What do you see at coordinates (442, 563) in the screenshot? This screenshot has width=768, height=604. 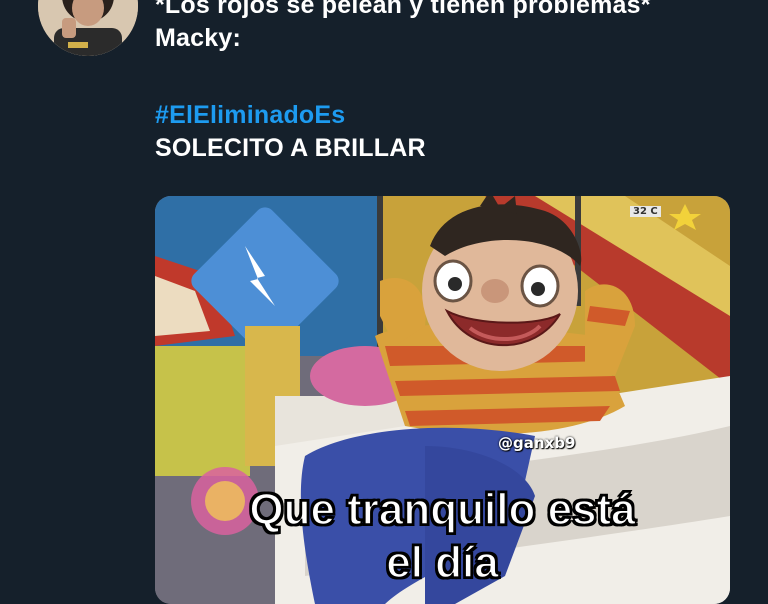 I see `meme-caption-line-2: el día` at bounding box center [442, 563].